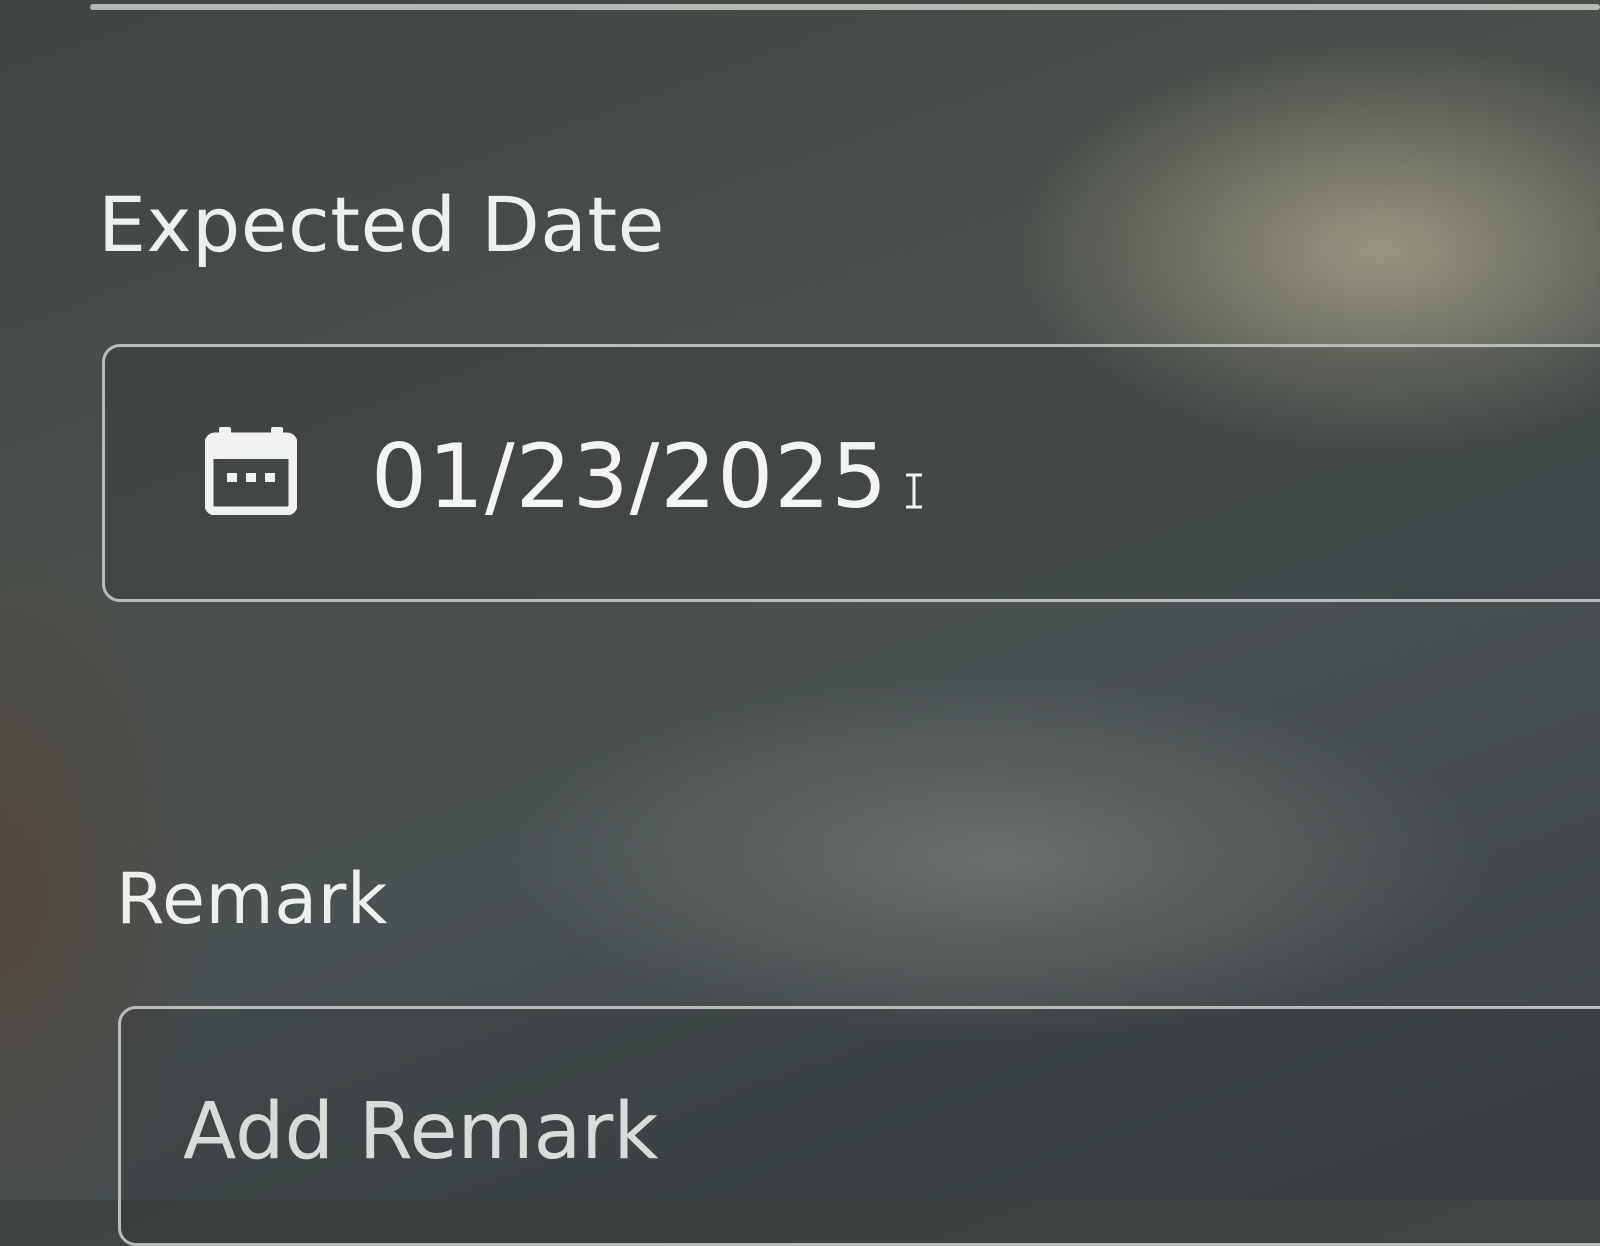  Describe the element at coordinates (252, 899) in the screenshot. I see `remark-label: Remark` at that location.